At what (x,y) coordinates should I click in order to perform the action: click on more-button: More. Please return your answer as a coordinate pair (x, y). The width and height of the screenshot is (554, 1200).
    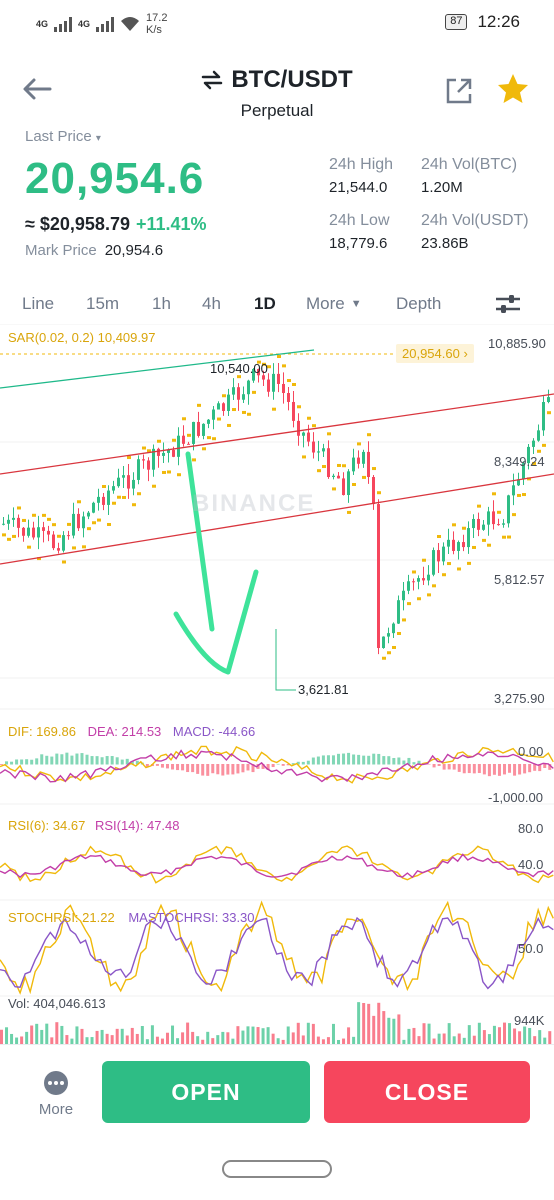
    Looking at the image, I should click on (56, 1094).